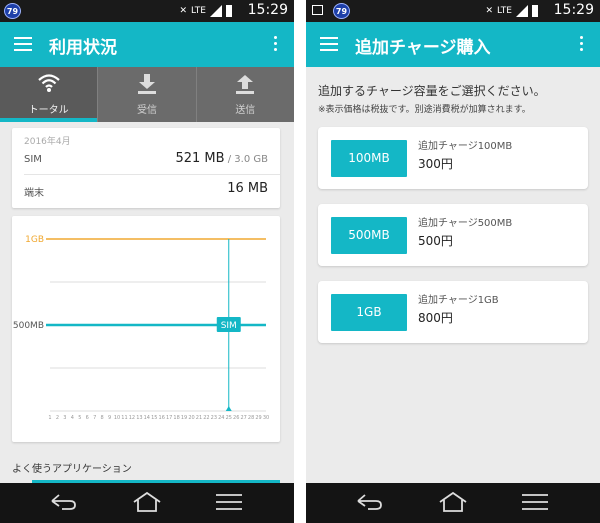  I want to click on tab-sent: 送信, so click(245, 94).